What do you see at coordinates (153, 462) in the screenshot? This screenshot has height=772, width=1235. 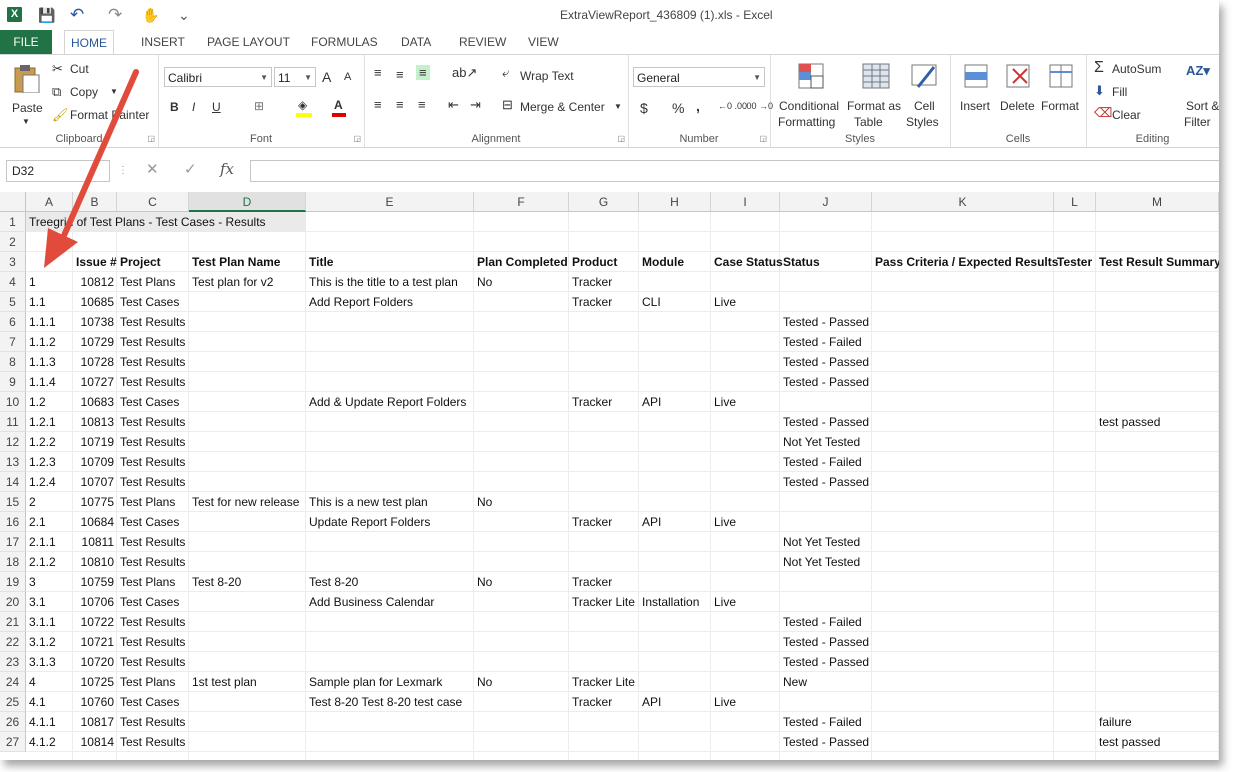 I see `cell-c13: Test Results` at bounding box center [153, 462].